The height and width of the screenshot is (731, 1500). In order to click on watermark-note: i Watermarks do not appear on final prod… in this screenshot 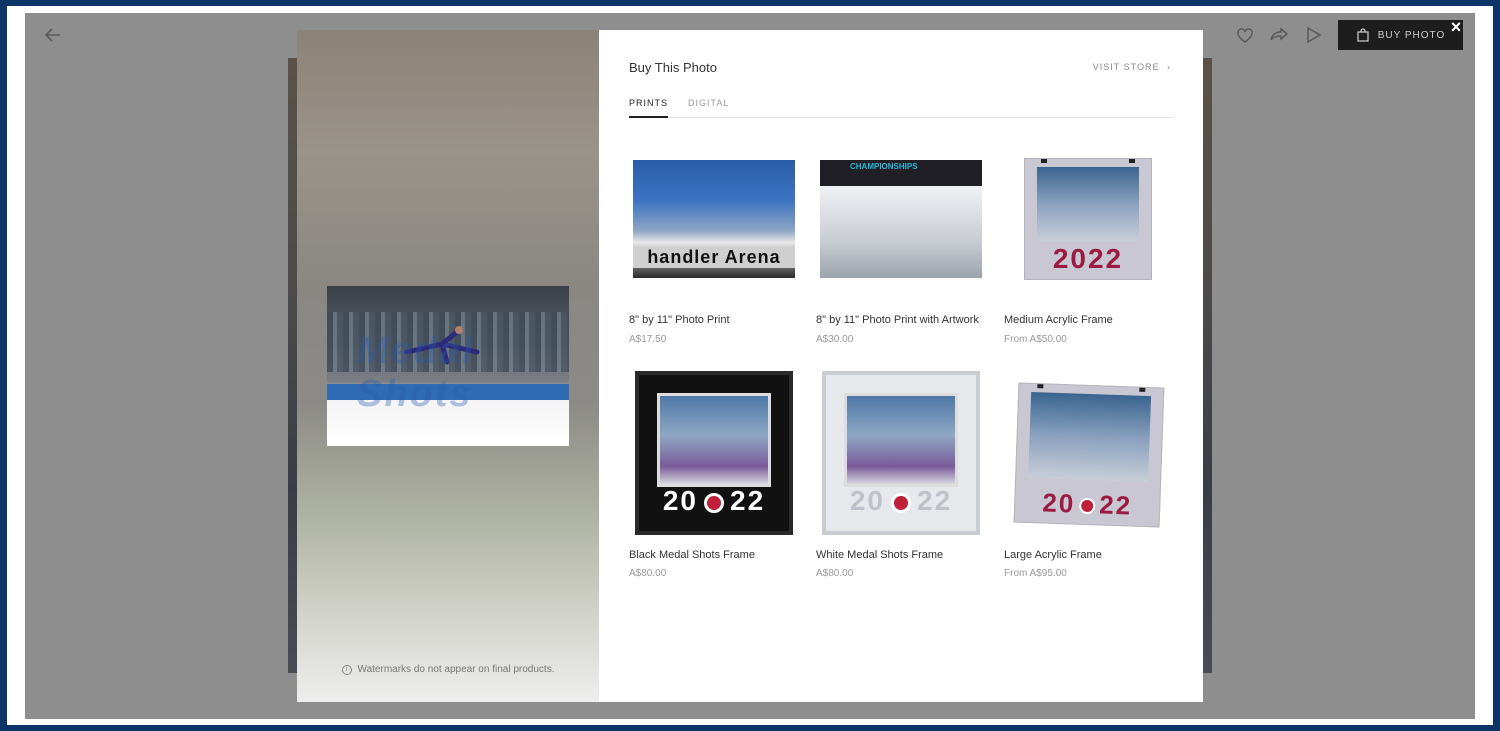, I will do `click(448, 669)`.